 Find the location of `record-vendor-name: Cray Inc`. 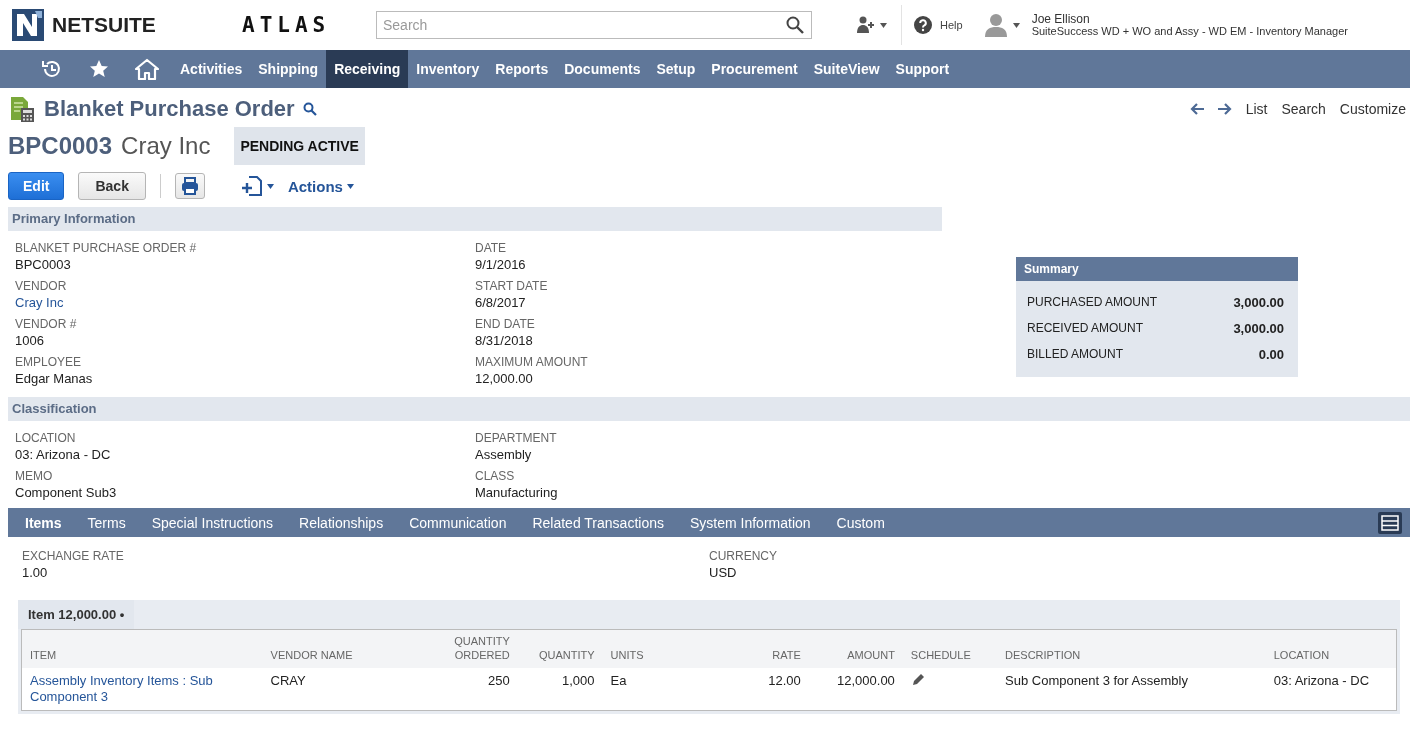

record-vendor-name: Cray Inc is located at coordinates (166, 146).